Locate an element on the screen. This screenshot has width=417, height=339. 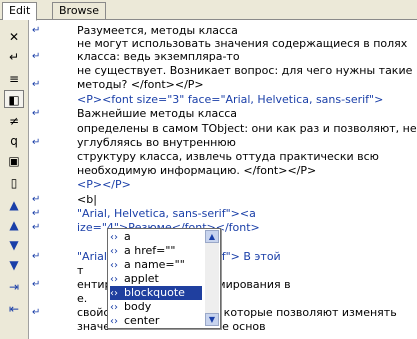
editor-toolbar: ✕ ↵ ≡ ◧ ≠ q ▣ ▯ ▲ ▲ ▼ ▼ ⇥ ⇤ is located at coordinates (14, 179).